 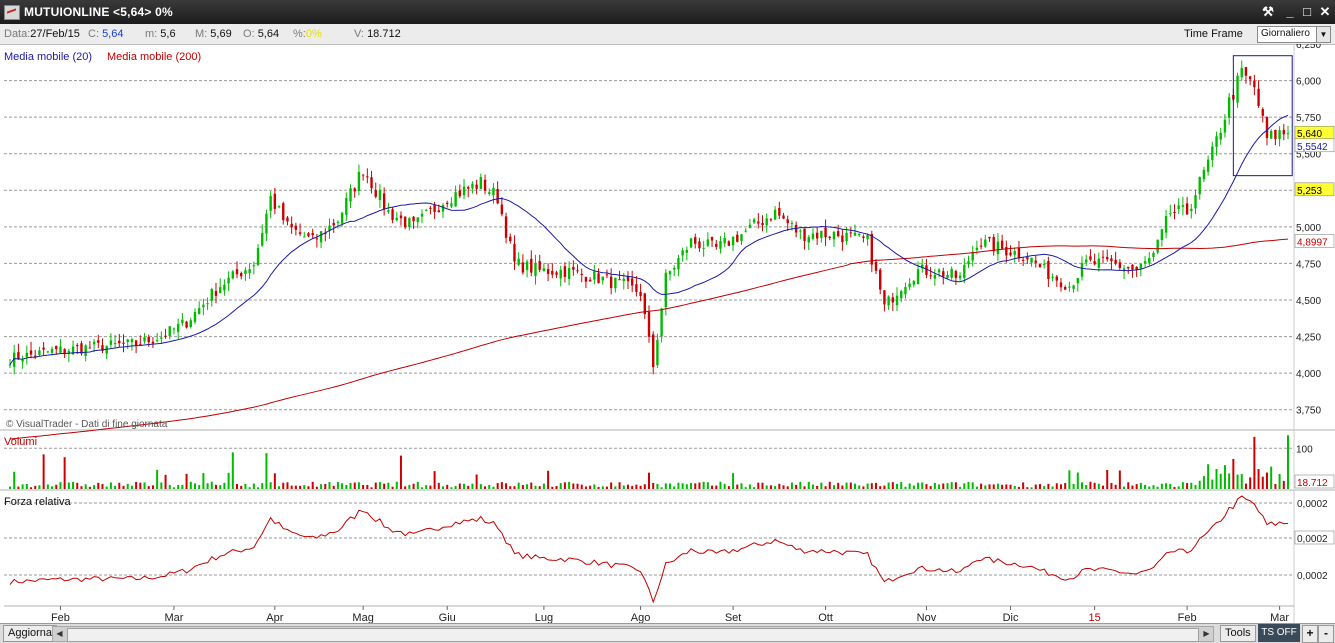 I want to click on zoom-in-button: +, so click(x=1310, y=634).